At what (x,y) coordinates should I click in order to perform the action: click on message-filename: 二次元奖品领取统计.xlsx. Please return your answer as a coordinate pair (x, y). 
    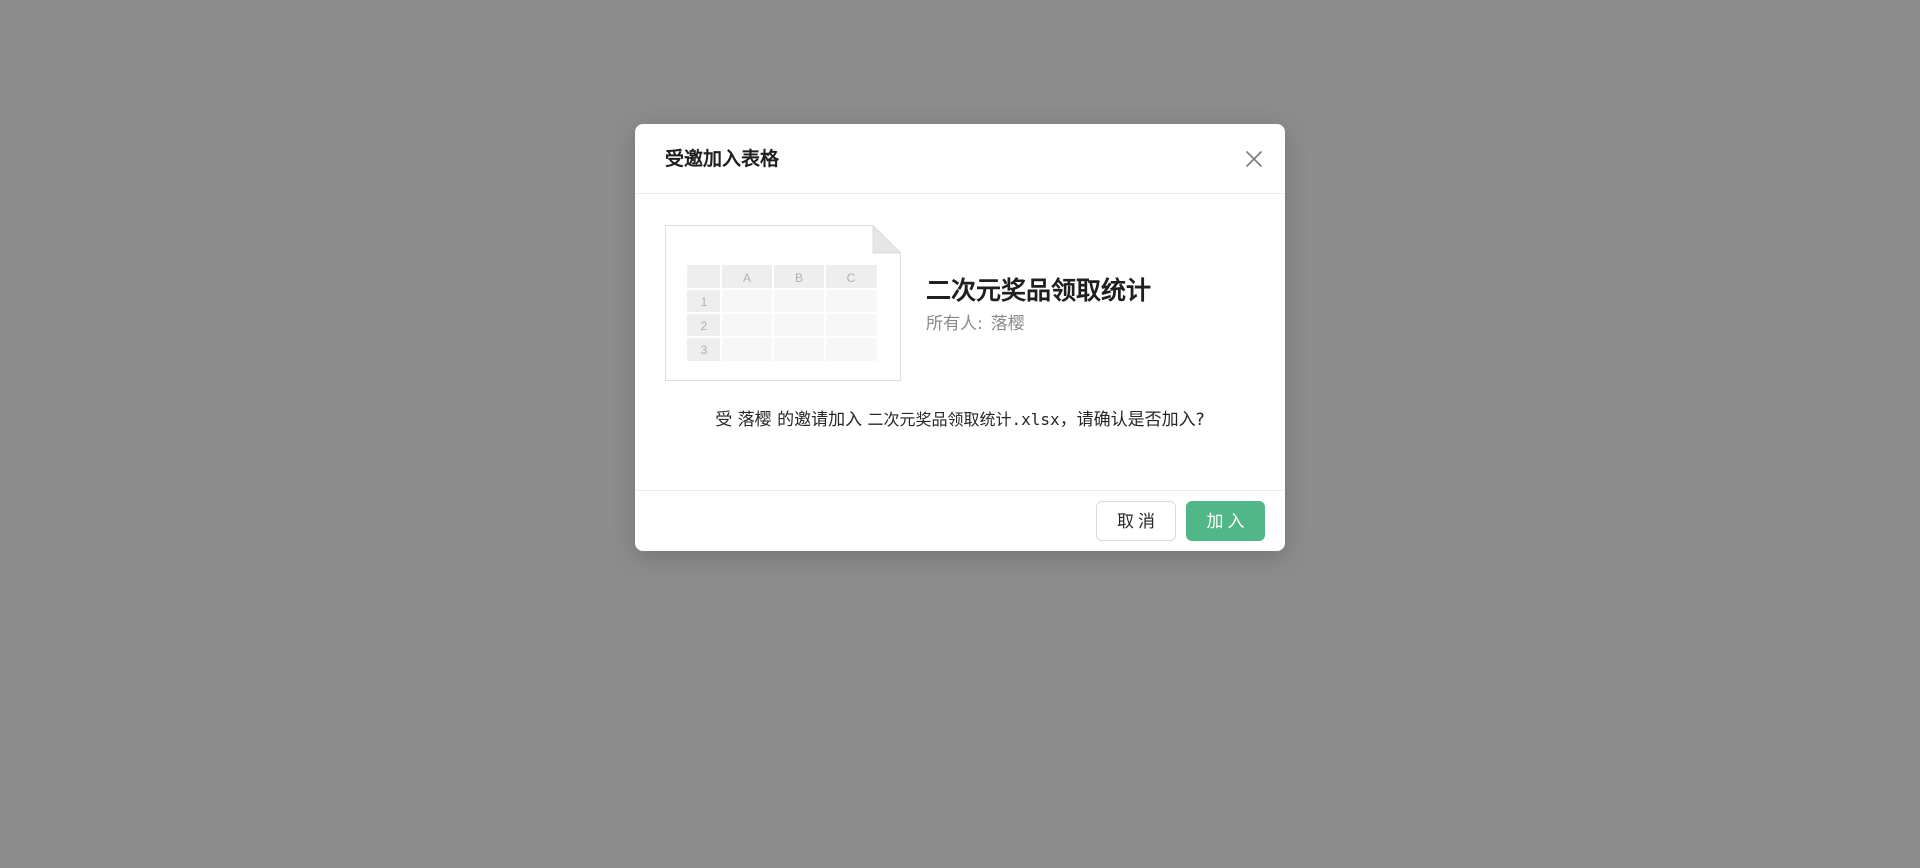
    Looking at the image, I should click on (964, 419).